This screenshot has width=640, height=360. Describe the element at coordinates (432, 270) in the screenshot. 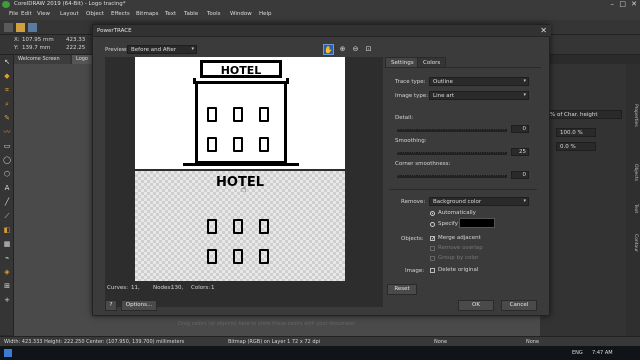

I see `delete-original-checkbox` at that location.